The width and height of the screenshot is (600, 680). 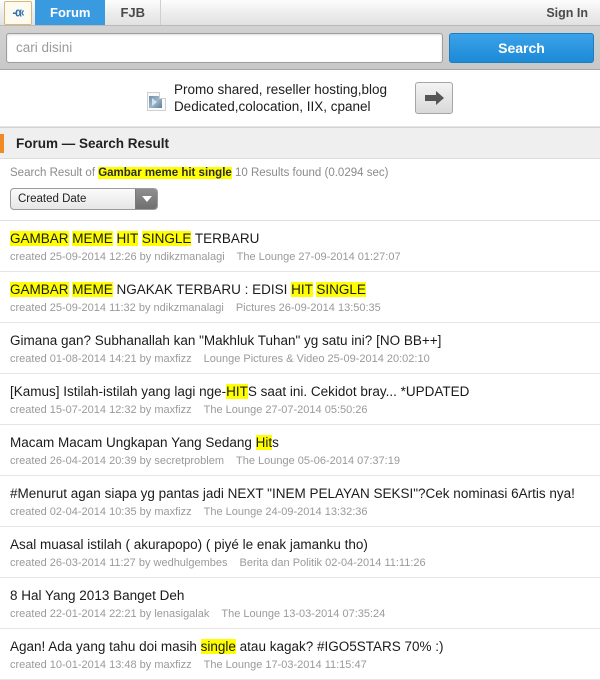 What do you see at coordinates (133, 442) in the screenshot?
I see `result-title-text: Macam Macam Ungkapan Yang Sedang` at bounding box center [133, 442].